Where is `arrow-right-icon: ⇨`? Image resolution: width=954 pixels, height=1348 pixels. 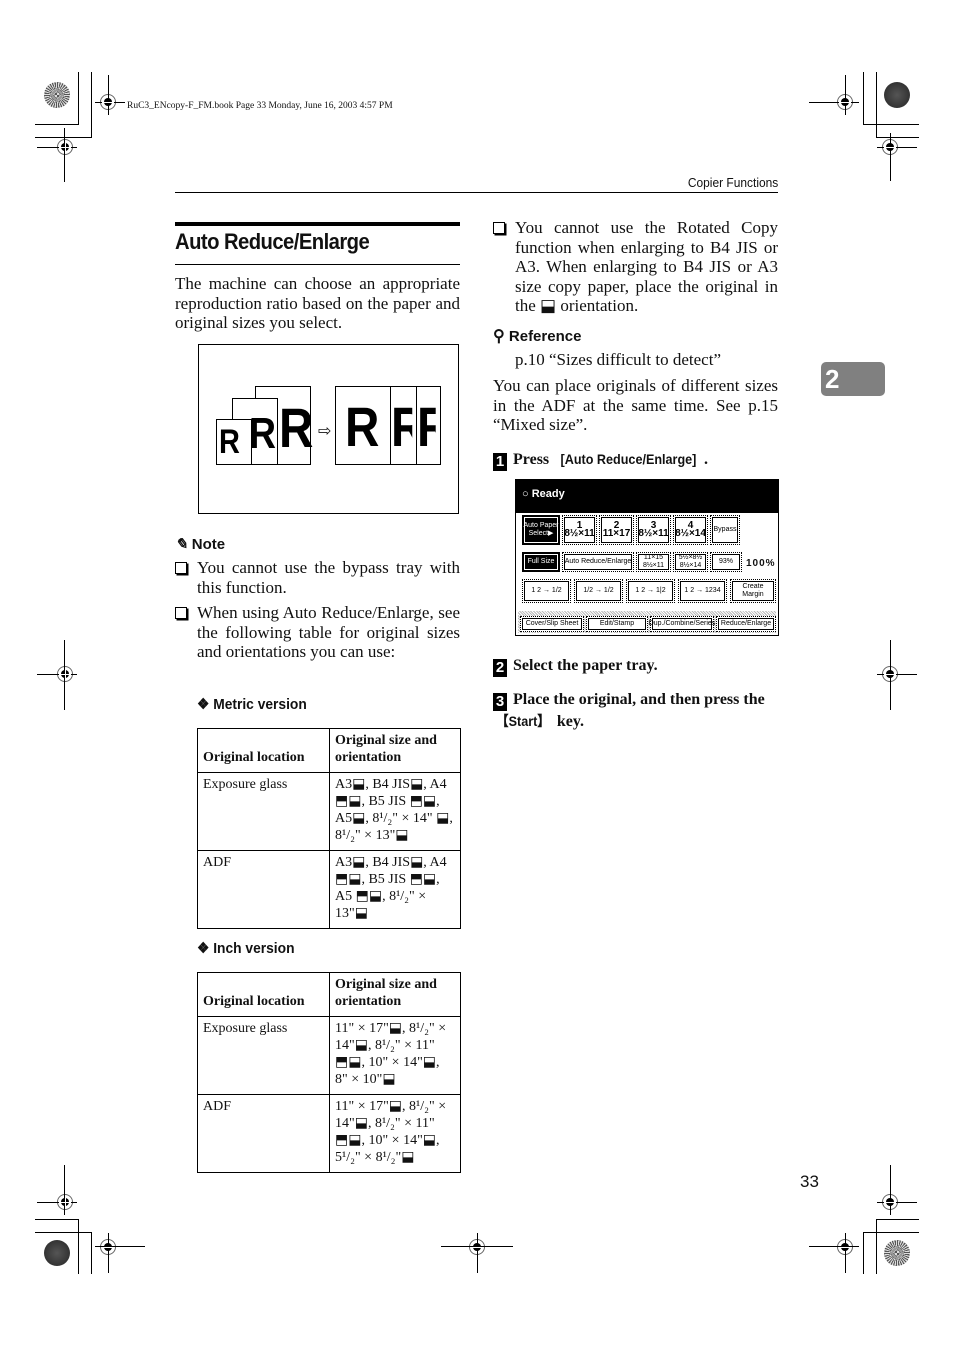
arrow-right-icon: ⇨ is located at coordinates (325, 431).